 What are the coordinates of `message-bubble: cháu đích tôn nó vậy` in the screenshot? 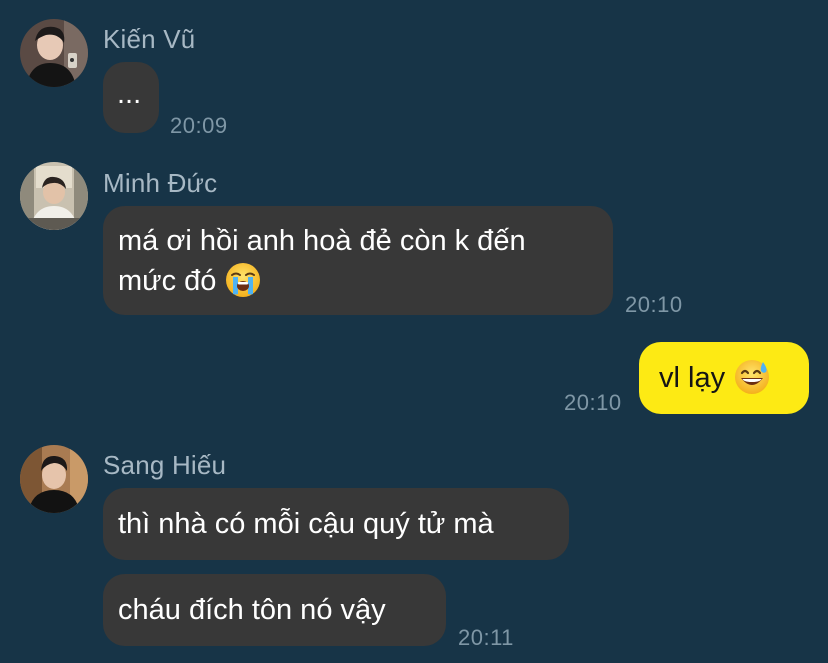 It's located at (274, 610).